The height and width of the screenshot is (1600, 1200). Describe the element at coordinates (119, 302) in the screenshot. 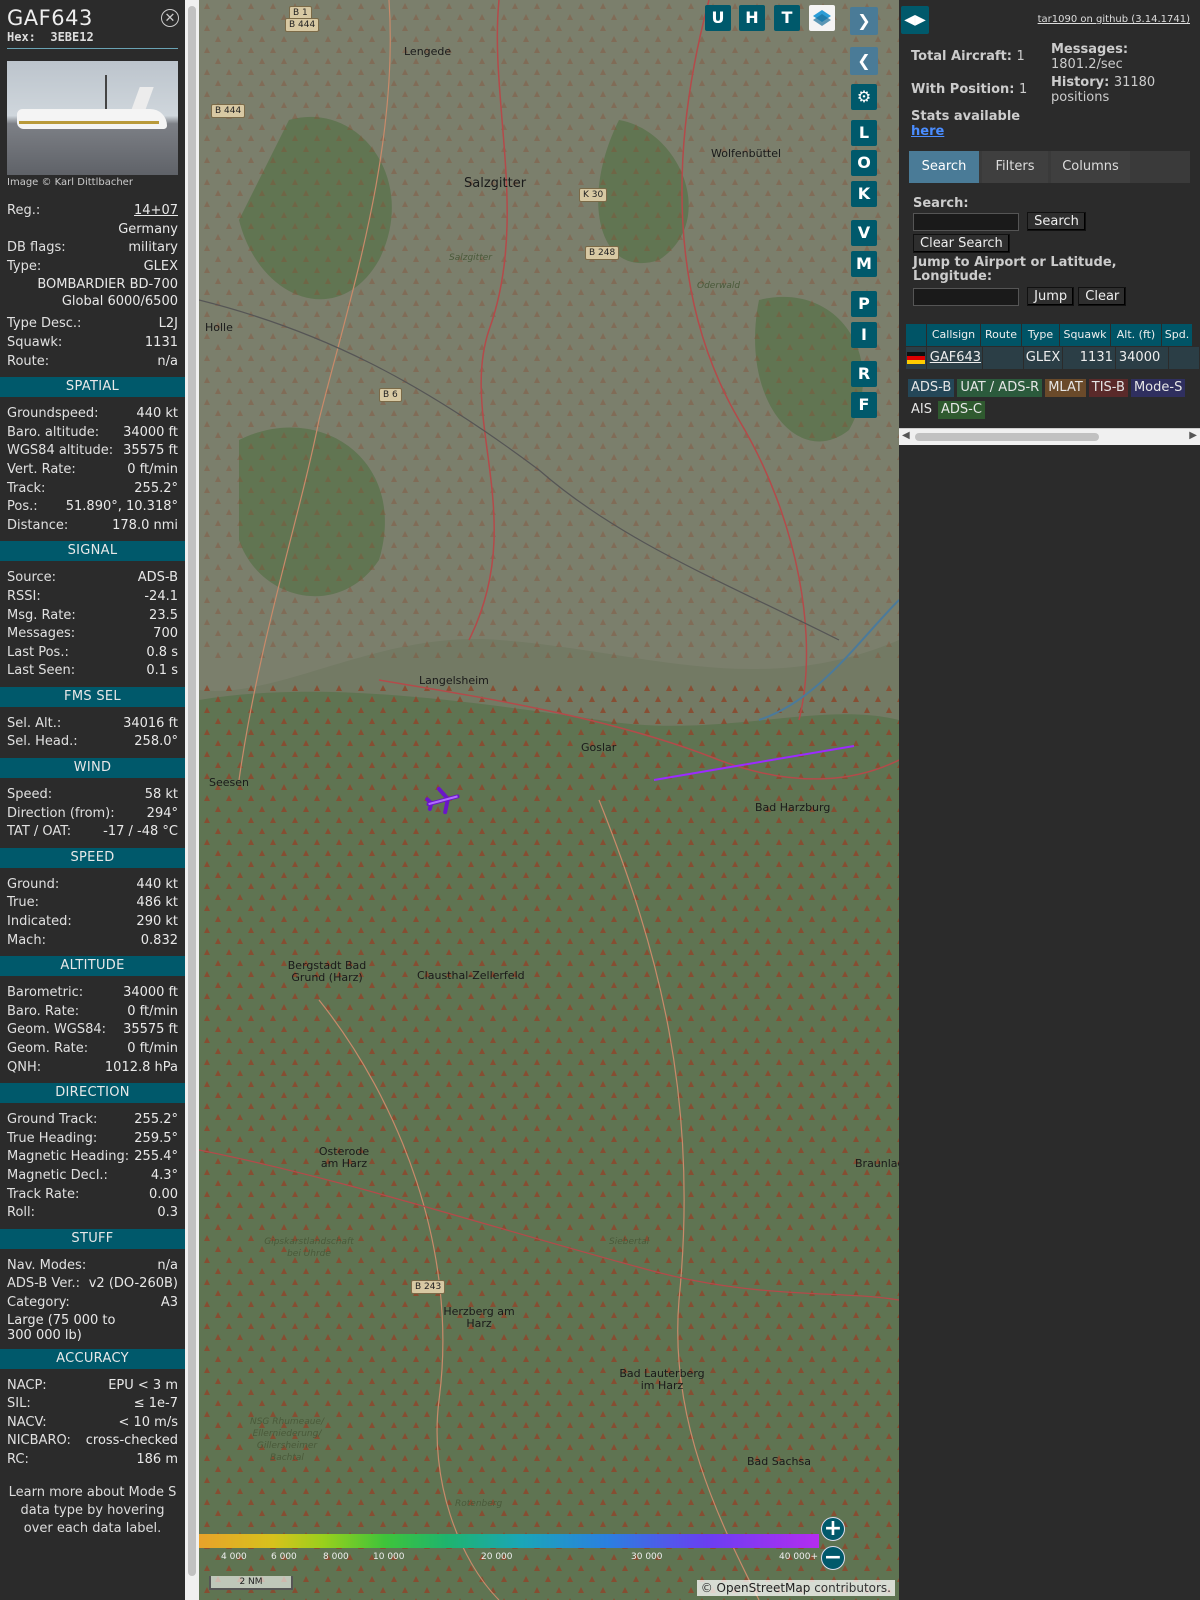

I see `type-full-2: Global 6000/6500` at that location.